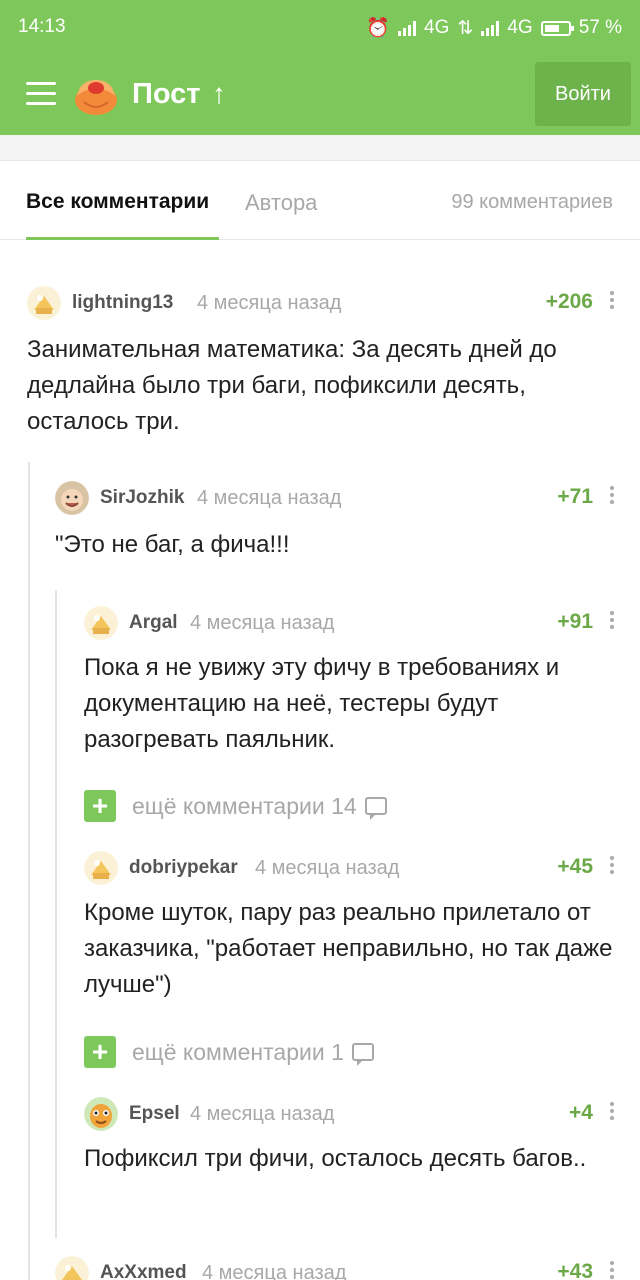 This screenshot has width=640, height=1280. Describe the element at coordinates (153, 623) in the screenshot. I see `comment-username: Argal` at that location.